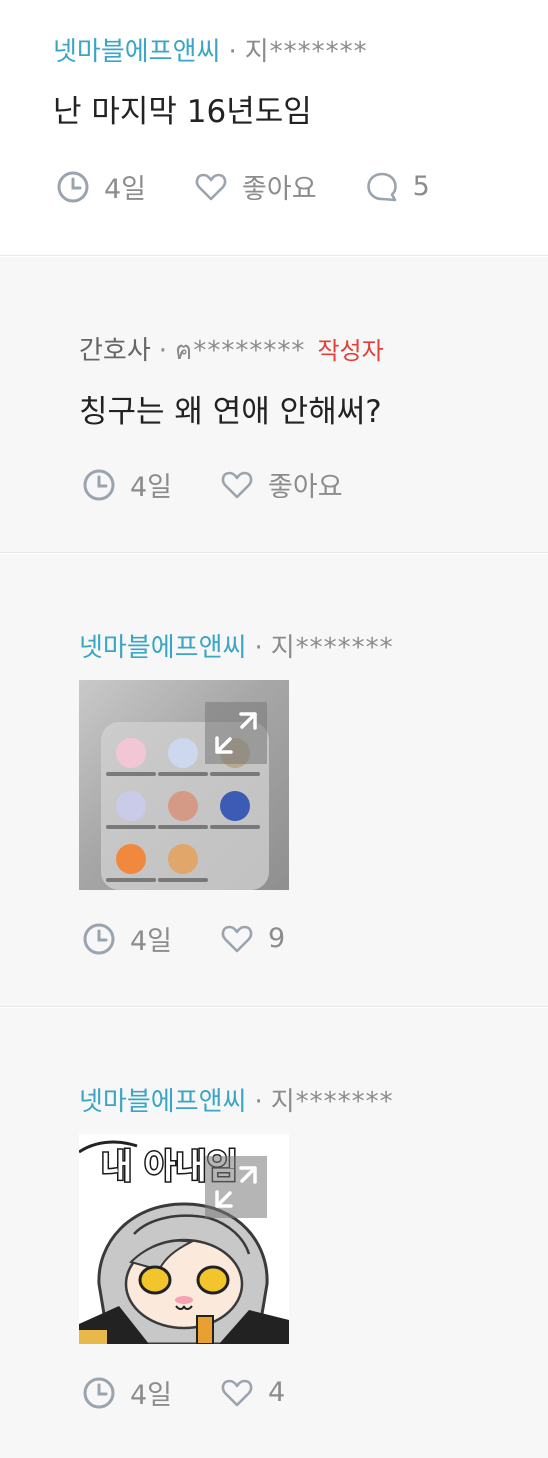 Image resolution: width=548 pixels, height=1458 pixels. What do you see at coordinates (421, 186) in the screenshot?
I see `reply-count: 5` at bounding box center [421, 186].